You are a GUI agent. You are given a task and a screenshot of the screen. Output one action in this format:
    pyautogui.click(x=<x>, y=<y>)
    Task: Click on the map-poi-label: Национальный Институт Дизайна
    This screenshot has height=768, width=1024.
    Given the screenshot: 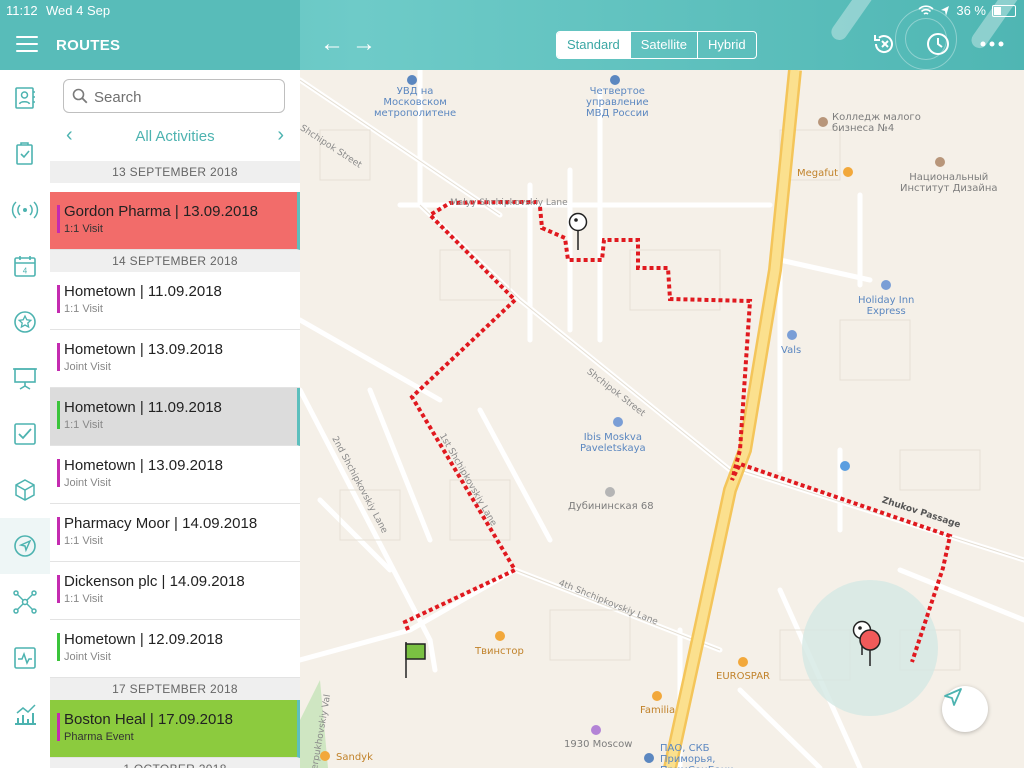 What is the action you would take?
    pyautogui.click(x=949, y=183)
    